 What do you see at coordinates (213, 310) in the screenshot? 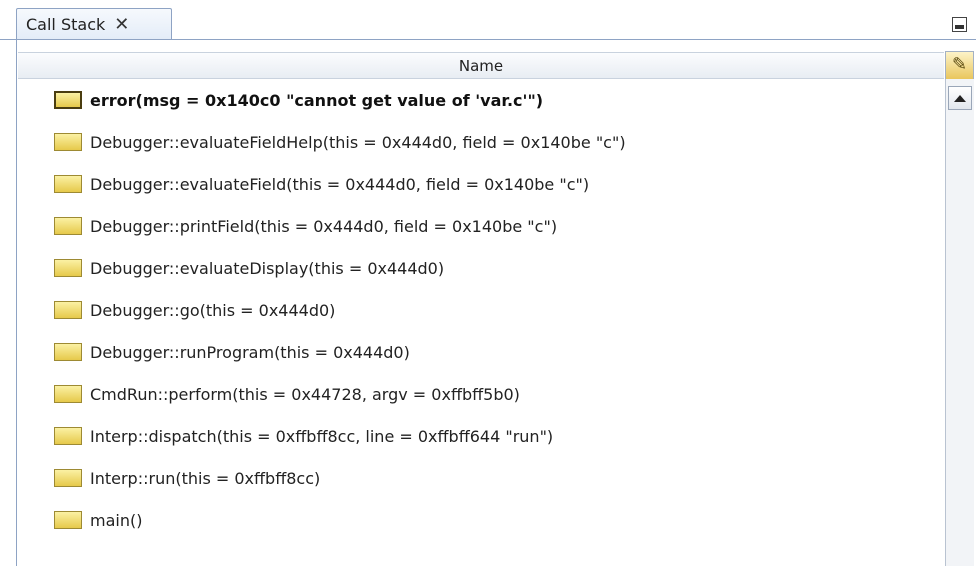
I see `stack-frame-label: Debugger::go(this = 0x444d0)` at bounding box center [213, 310].